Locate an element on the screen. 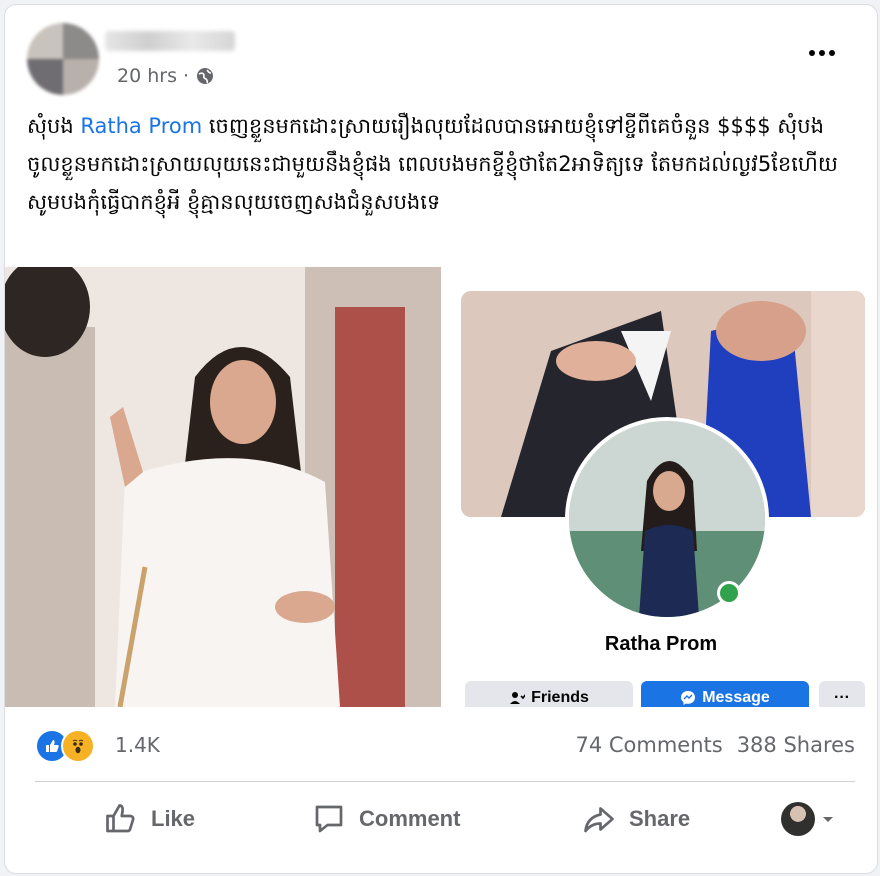 The width and height of the screenshot is (880, 876). post-time: 20 hrs · is located at coordinates (153, 76).